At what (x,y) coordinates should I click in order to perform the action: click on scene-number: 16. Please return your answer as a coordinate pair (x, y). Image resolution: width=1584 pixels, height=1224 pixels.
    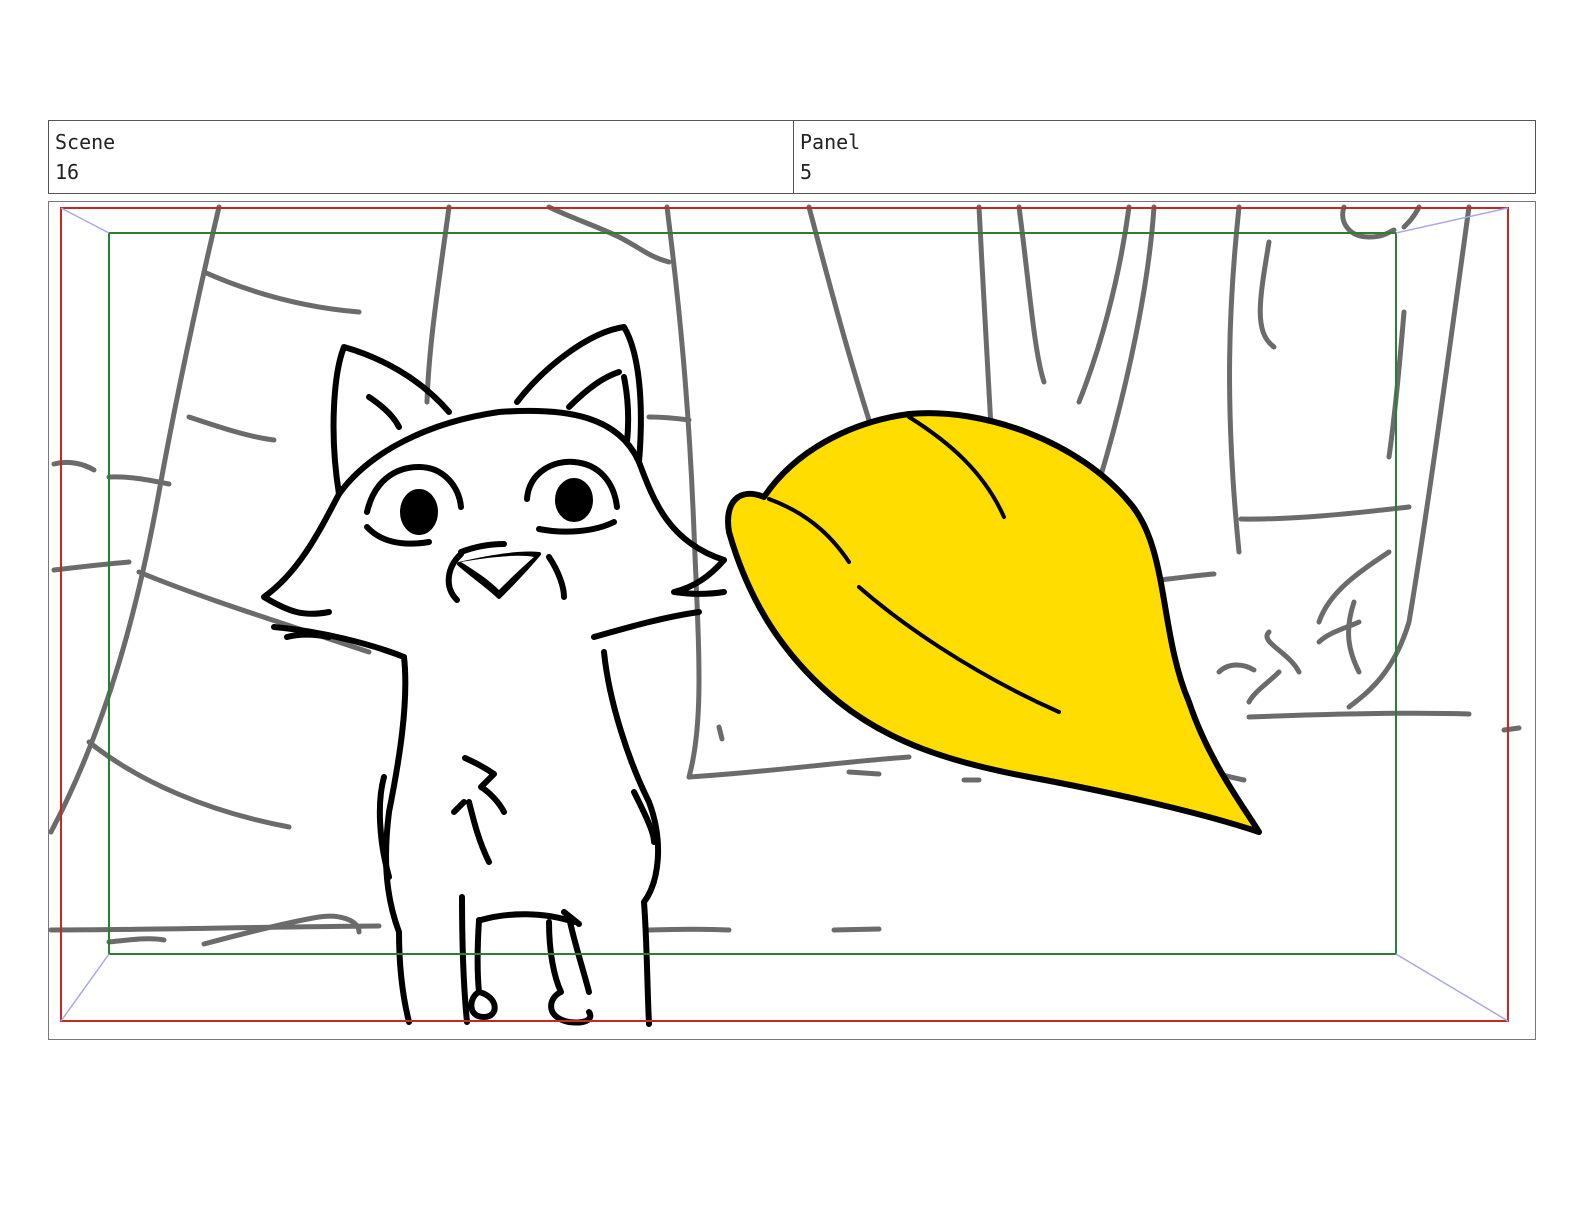
    Looking at the image, I should click on (67, 172).